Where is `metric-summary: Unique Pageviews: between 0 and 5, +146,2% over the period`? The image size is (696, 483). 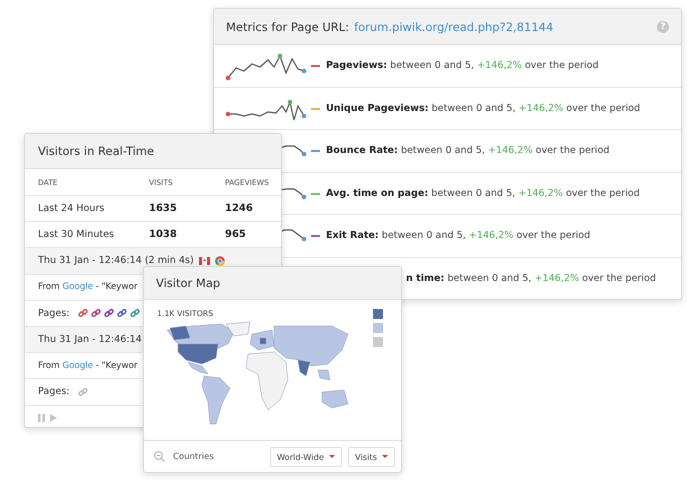
metric-summary: Unique Pageviews: between 0 and 5, +146,2% over the period is located at coordinates (483, 108).